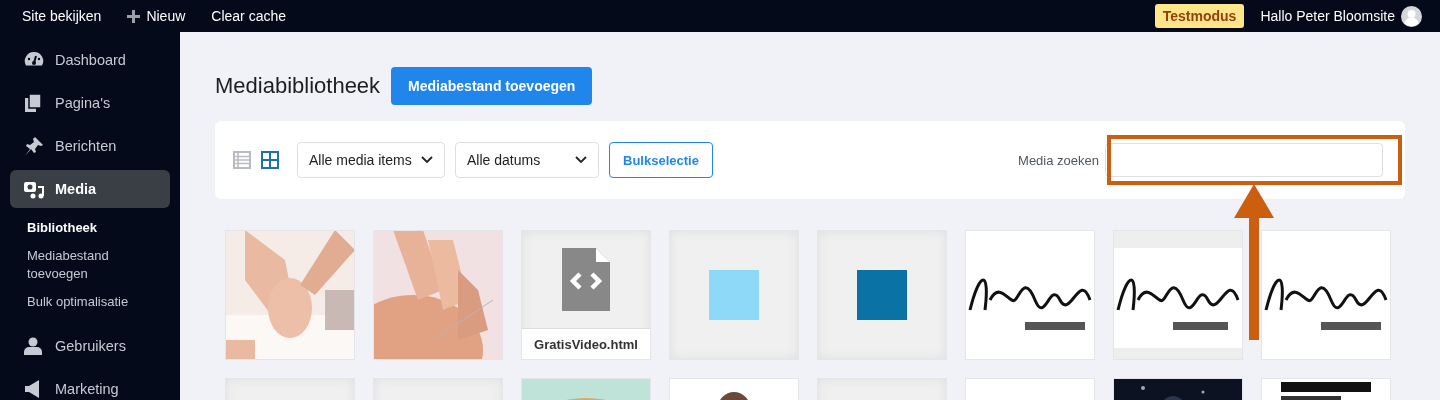  I want to click on avatar-icon, so click(1411, 16).